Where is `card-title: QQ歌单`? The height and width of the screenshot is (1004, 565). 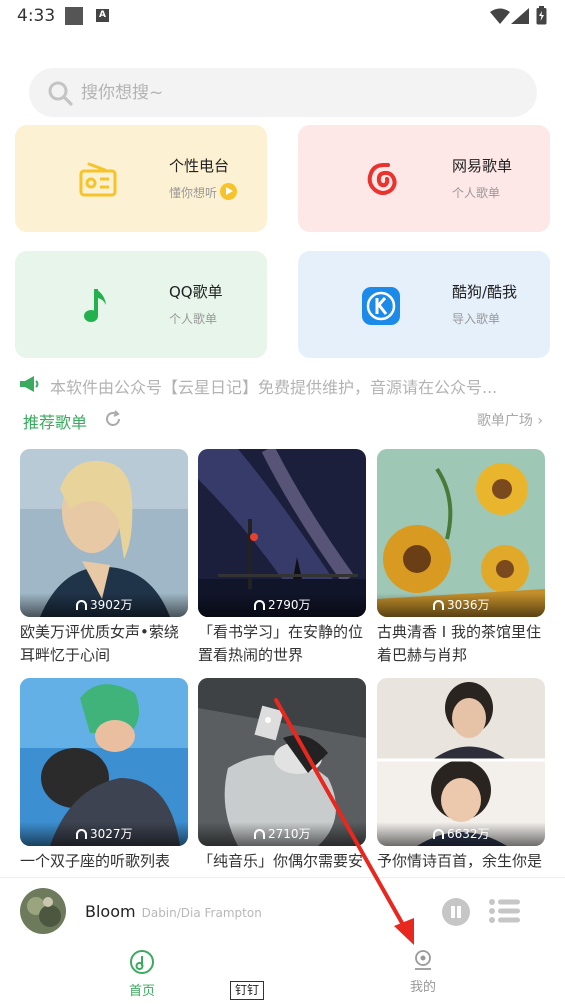
card-title: QQ歌单 is located at coordinates (196, 292).